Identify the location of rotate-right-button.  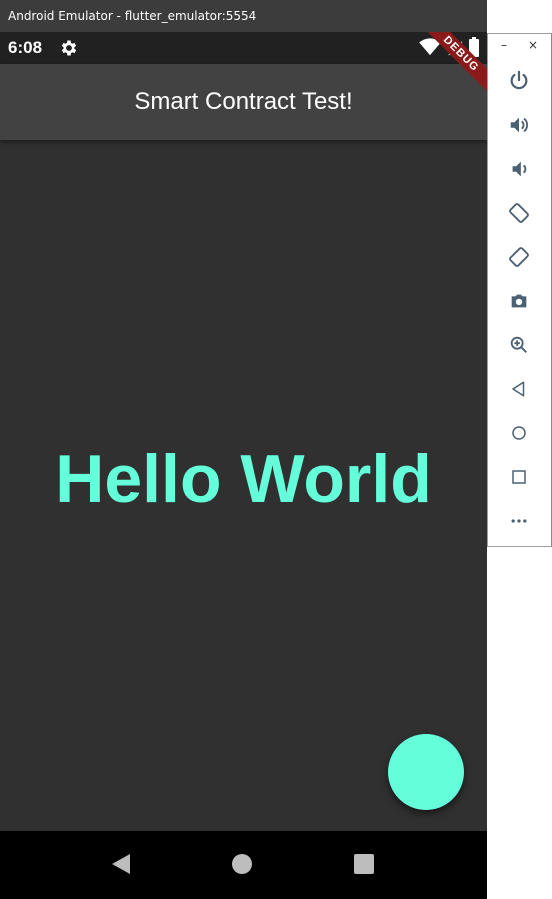
(519, 257).